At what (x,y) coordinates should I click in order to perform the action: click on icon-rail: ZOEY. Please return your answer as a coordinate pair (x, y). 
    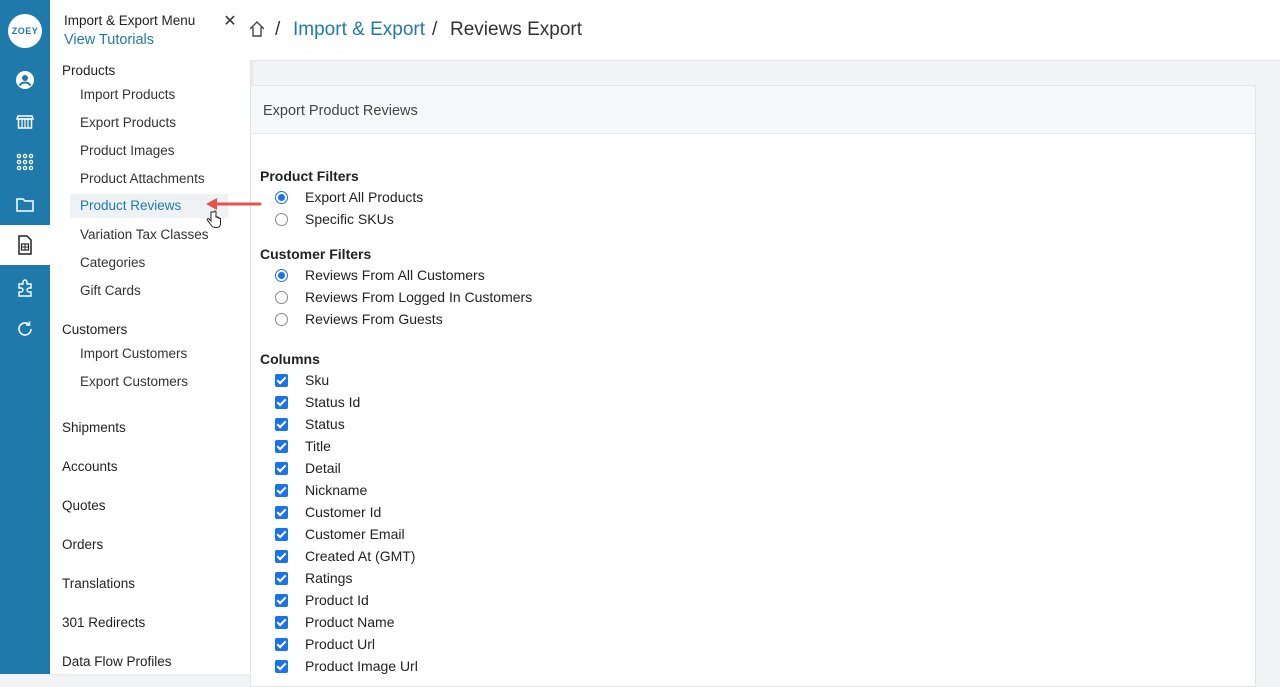
    Looking at the image, I should click on (25, 337).